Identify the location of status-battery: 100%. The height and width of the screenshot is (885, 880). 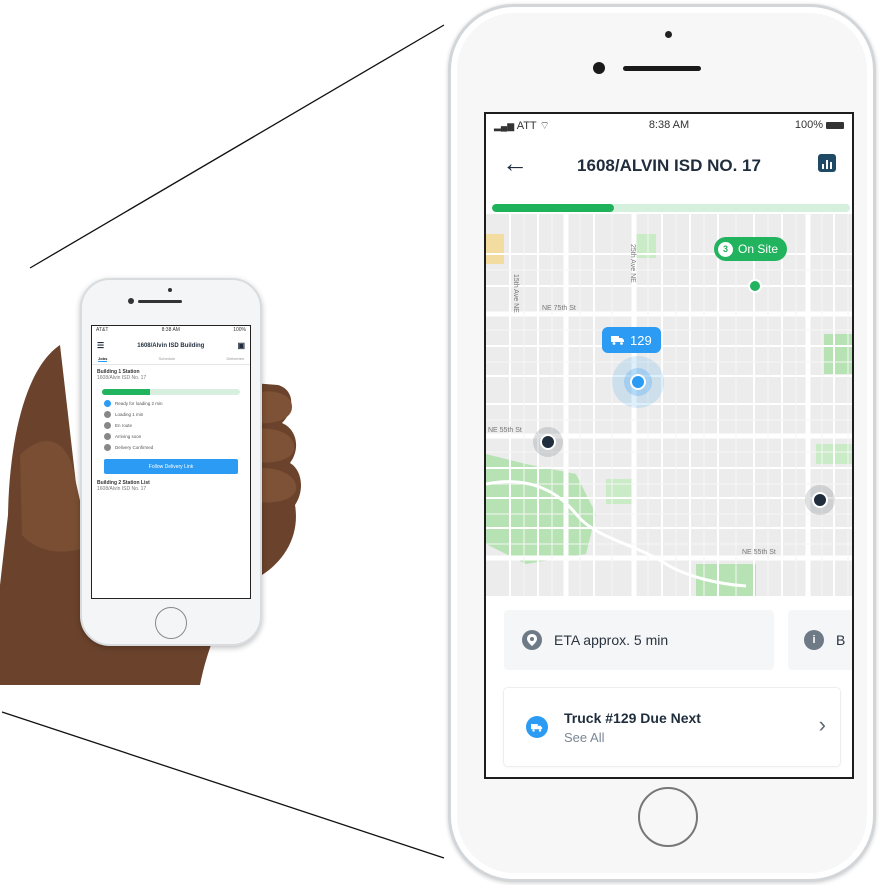
(819, 125).